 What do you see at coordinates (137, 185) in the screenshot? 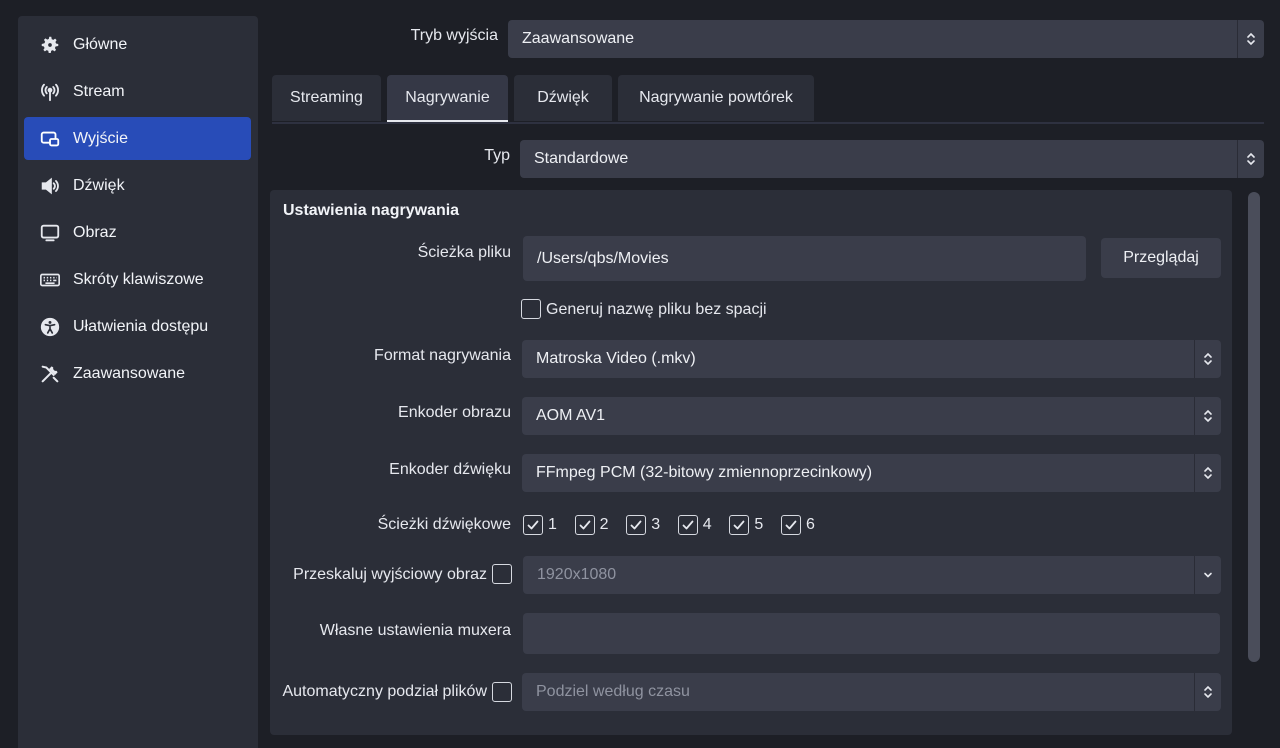
I see `sidebar-item-audio: Dźwięk` at bounding box center [137, 185].